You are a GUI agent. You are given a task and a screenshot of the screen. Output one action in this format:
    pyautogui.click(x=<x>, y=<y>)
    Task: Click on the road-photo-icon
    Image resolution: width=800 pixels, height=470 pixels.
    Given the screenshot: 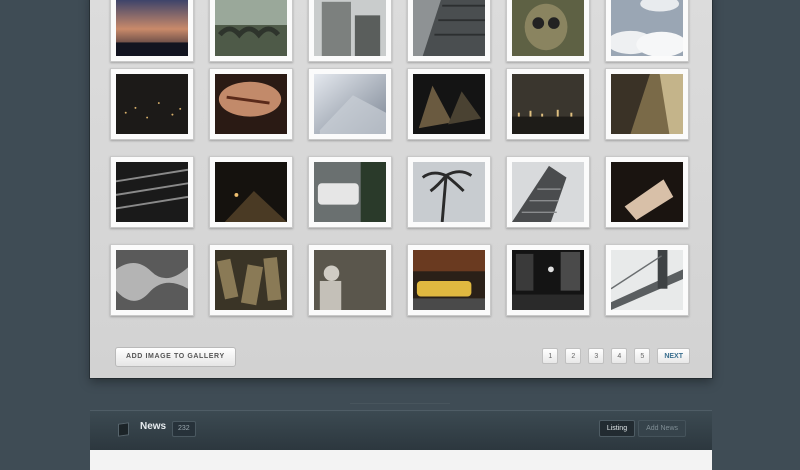 What is the action you would take?
    pyautogui.click(x=251, y=192)
    